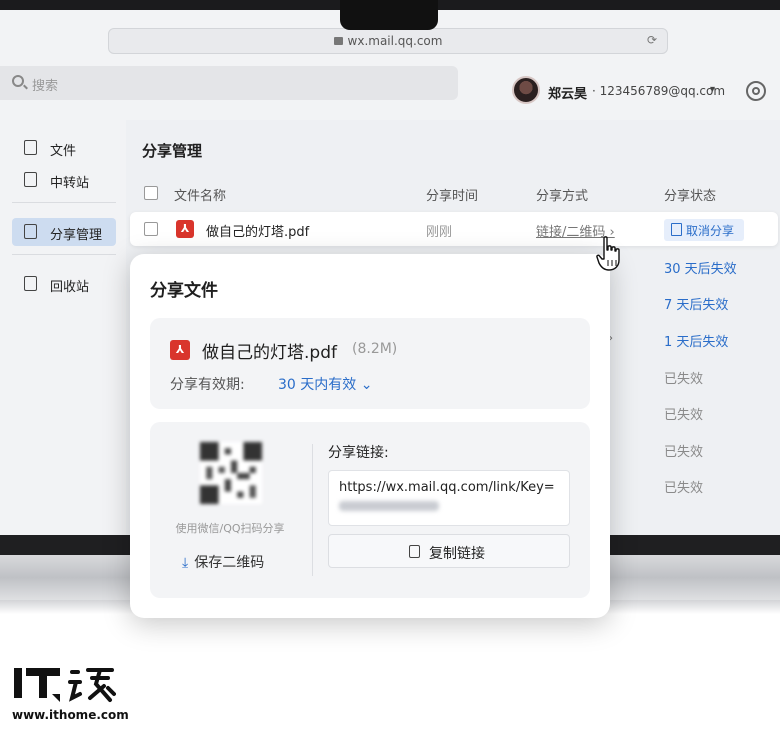 Image resolution: width=780 pixels, height=732 pixels. I want to click on row-status: 1 天后失效, so click(696, 342).